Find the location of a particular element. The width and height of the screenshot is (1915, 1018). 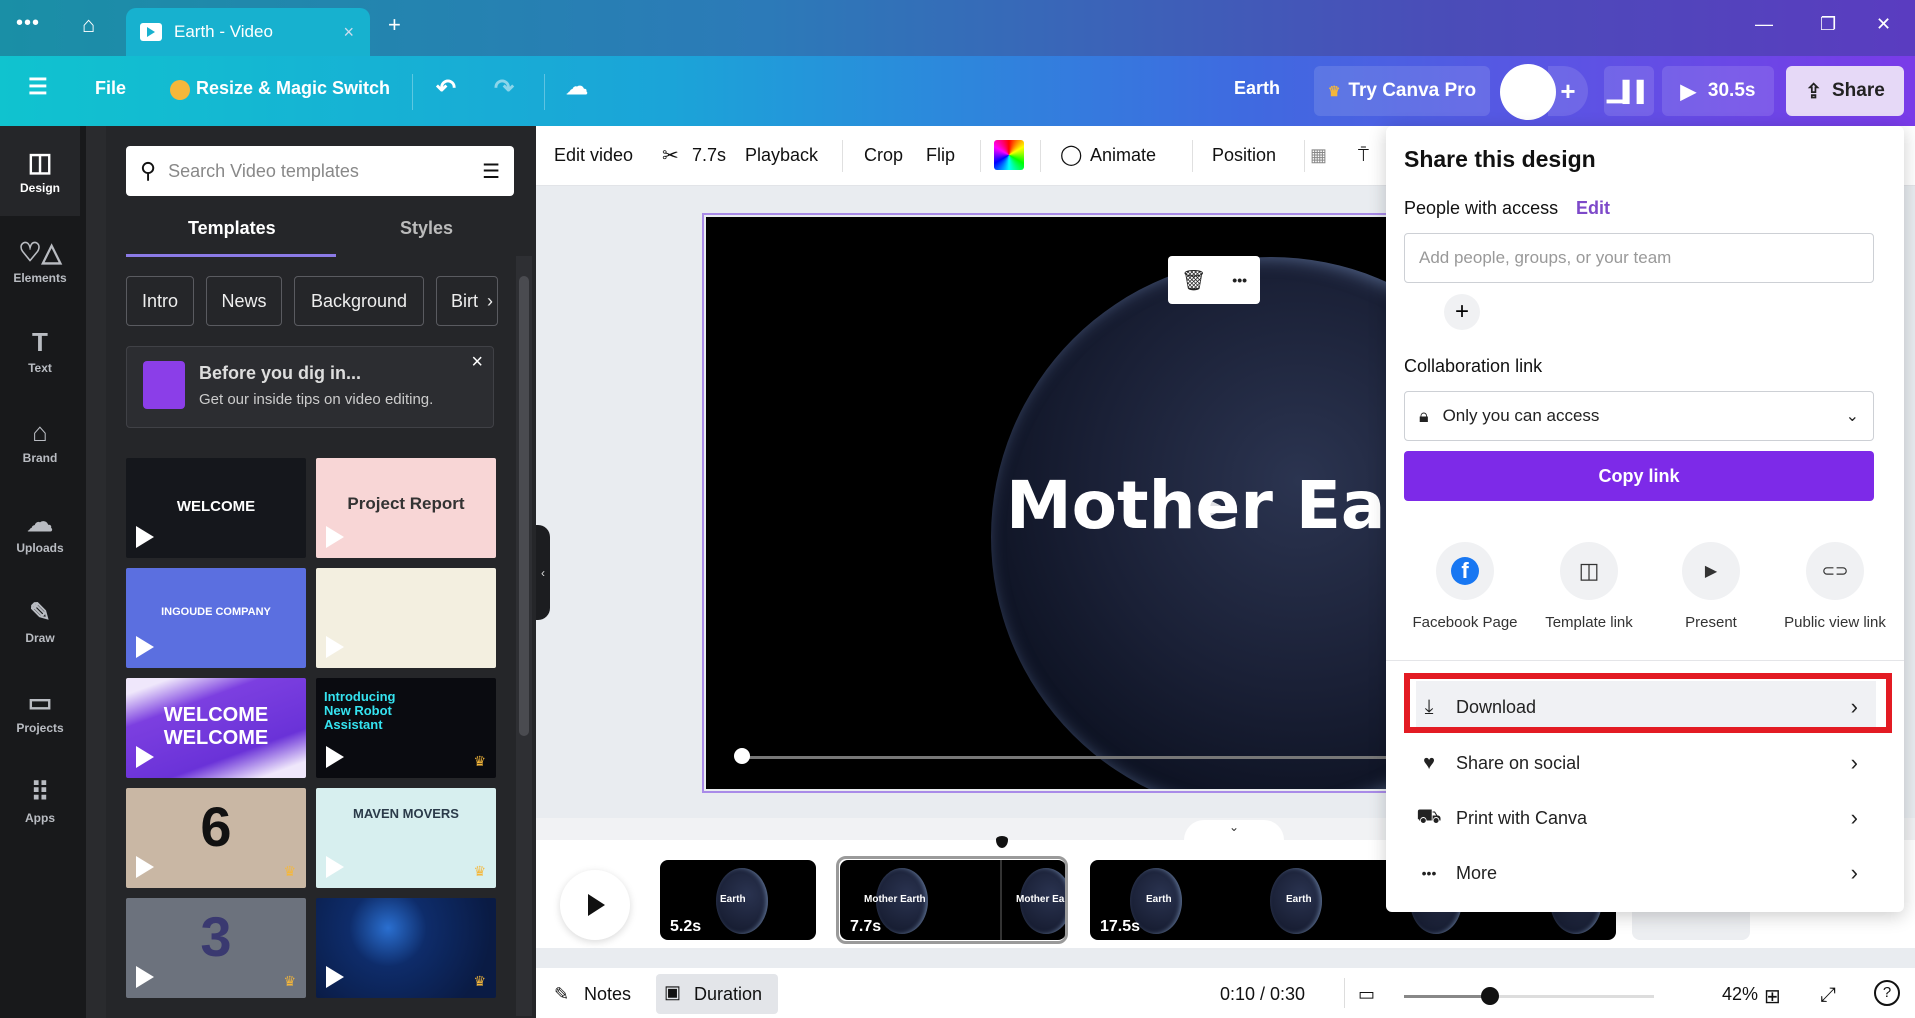

more-row: ••• More › is located at coordinates (1646, 873).